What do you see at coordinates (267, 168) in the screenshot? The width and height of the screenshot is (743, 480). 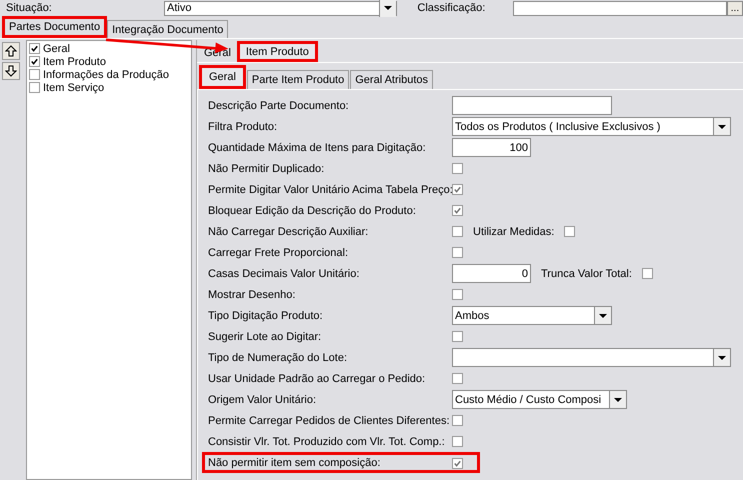 I see `field-label: Não Permitir Duplicado:` at bounding box center [267, 168].